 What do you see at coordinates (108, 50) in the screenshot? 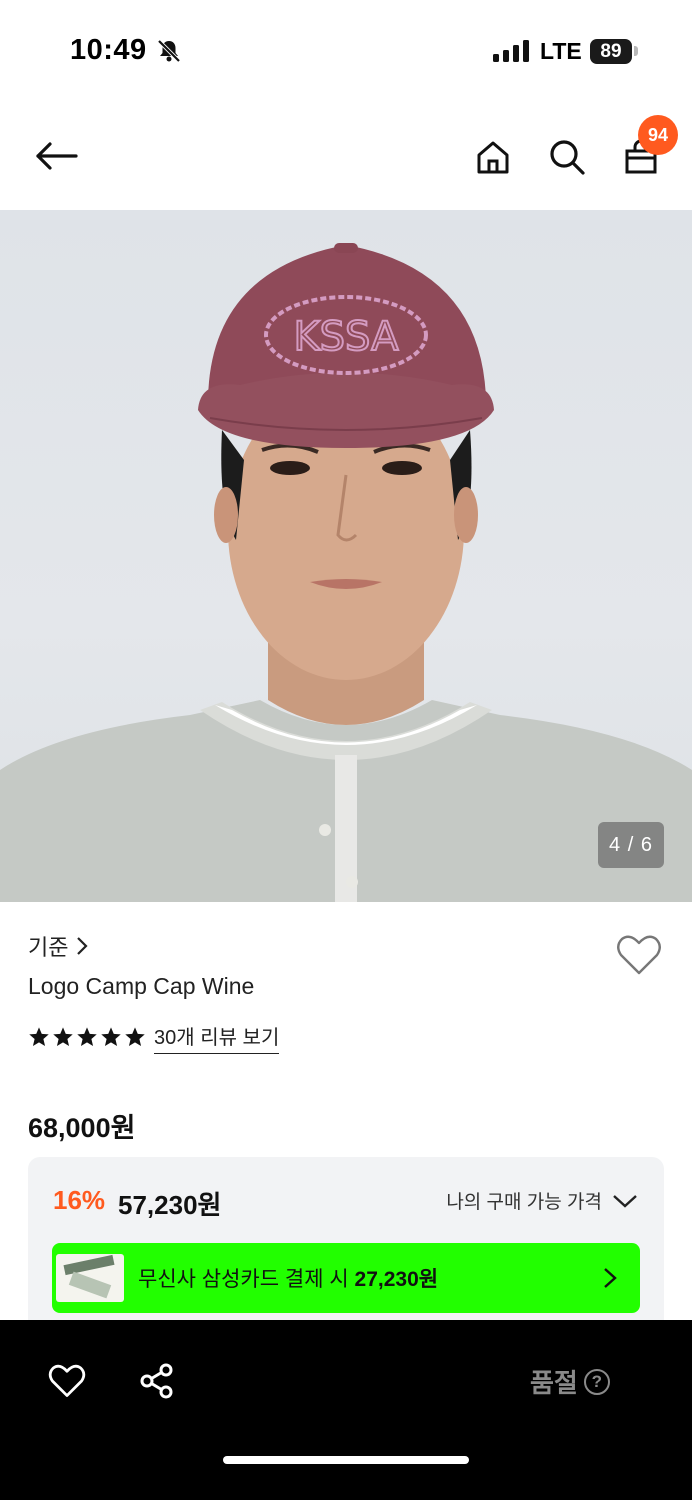
I see `status-time: 10:49` at bounding box center [108, 50].